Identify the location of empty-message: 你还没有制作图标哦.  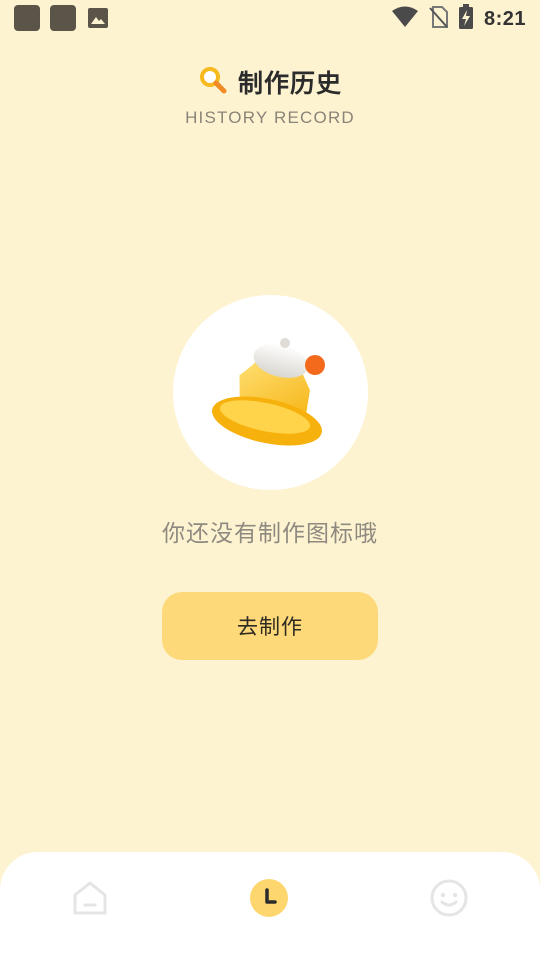
(270, 534).